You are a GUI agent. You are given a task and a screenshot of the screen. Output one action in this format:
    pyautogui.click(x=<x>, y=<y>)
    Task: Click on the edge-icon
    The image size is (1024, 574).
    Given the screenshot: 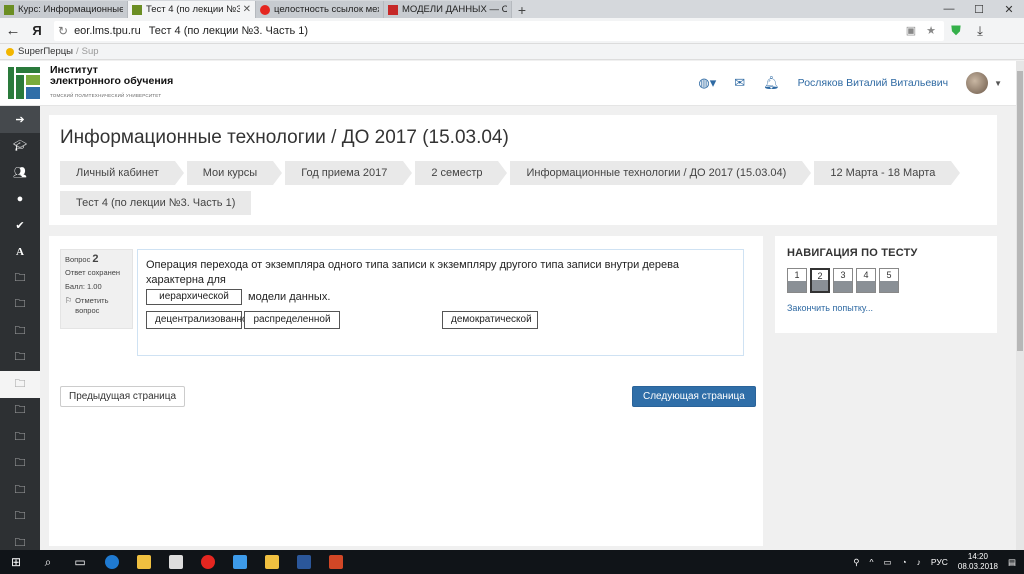 What is the action you would take?
    pyautogui.click(x=112, y=562)
    